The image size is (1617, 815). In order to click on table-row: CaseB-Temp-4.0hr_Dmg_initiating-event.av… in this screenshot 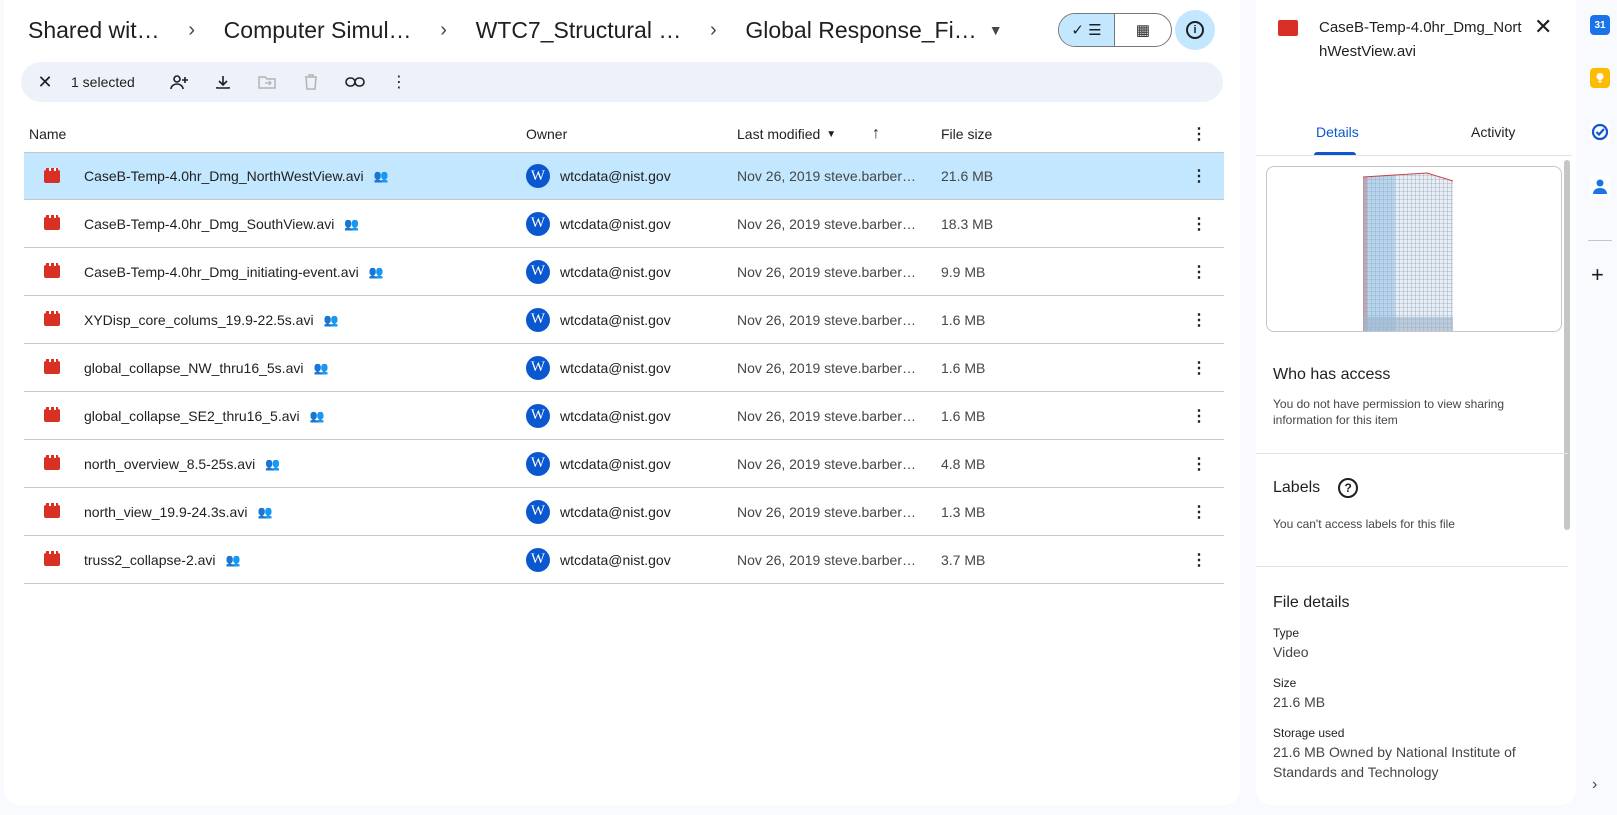, I will do `click(624, 272)`.